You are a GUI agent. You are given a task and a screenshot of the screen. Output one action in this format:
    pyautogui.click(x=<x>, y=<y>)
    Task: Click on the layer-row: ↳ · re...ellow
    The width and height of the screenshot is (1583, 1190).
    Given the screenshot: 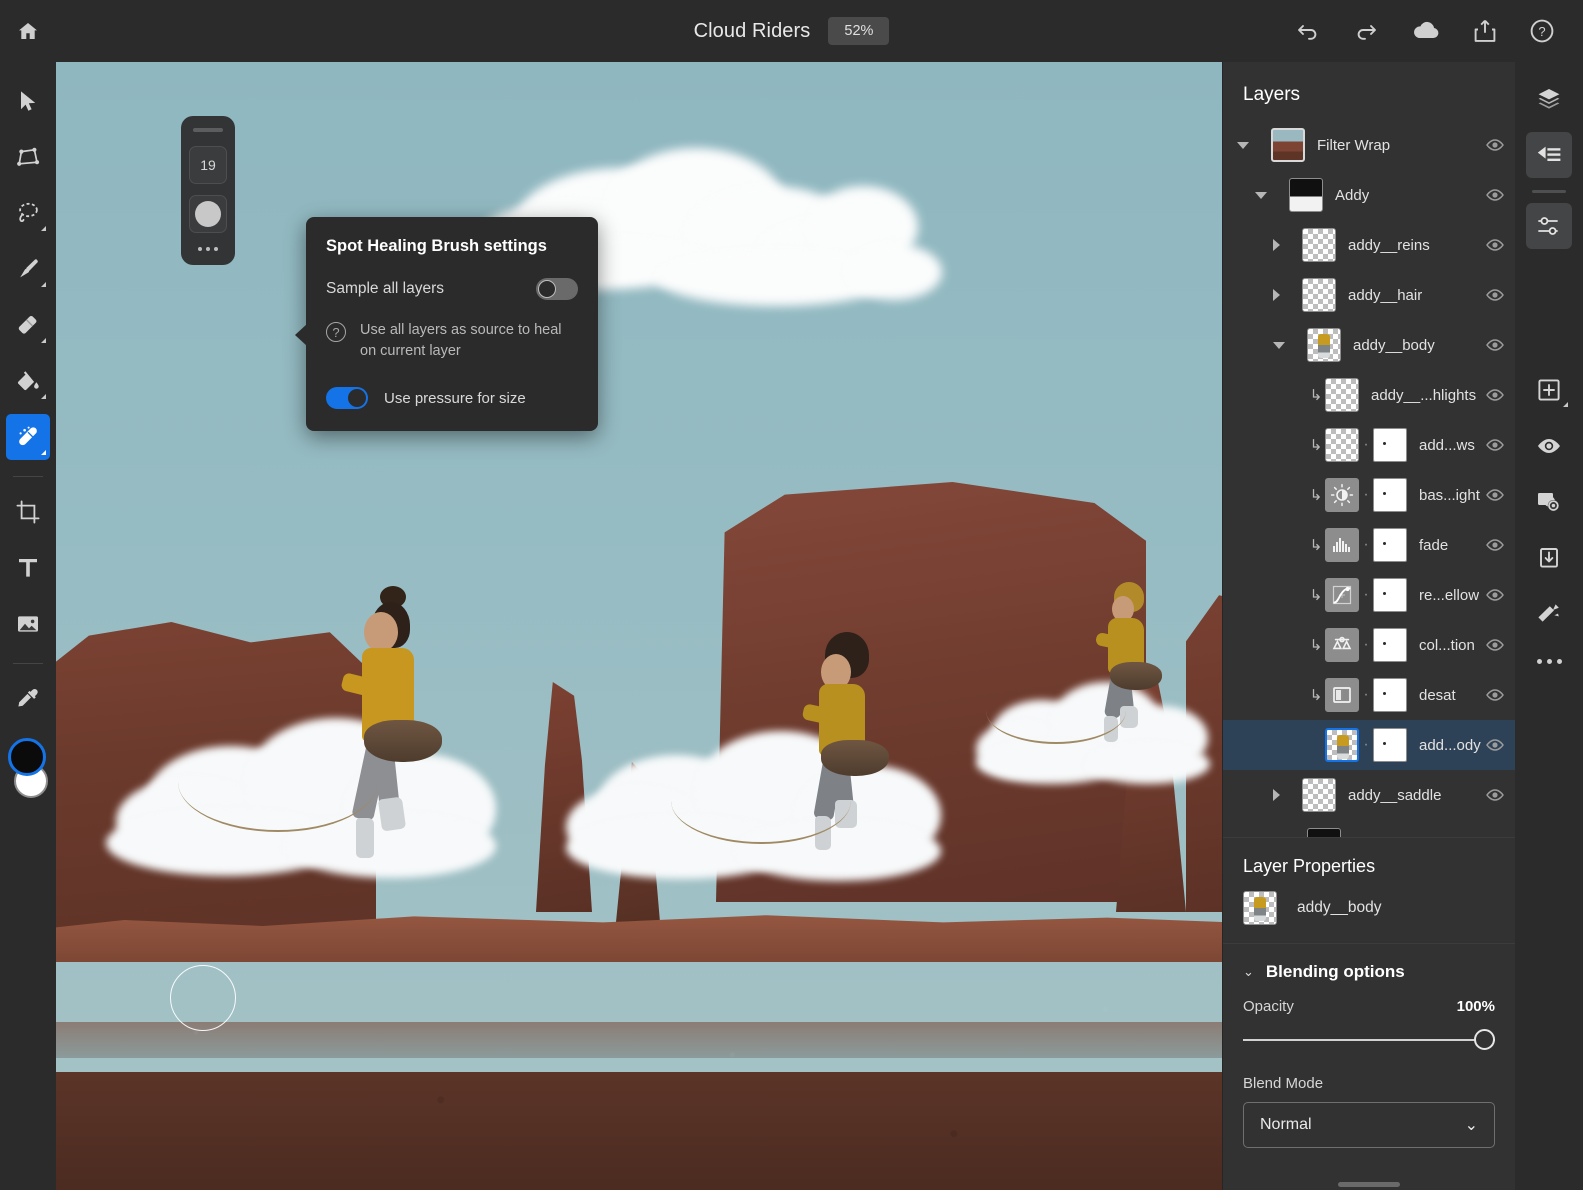 What is the action you would take?
    pyautogui.click(x=1369, y=595)
    